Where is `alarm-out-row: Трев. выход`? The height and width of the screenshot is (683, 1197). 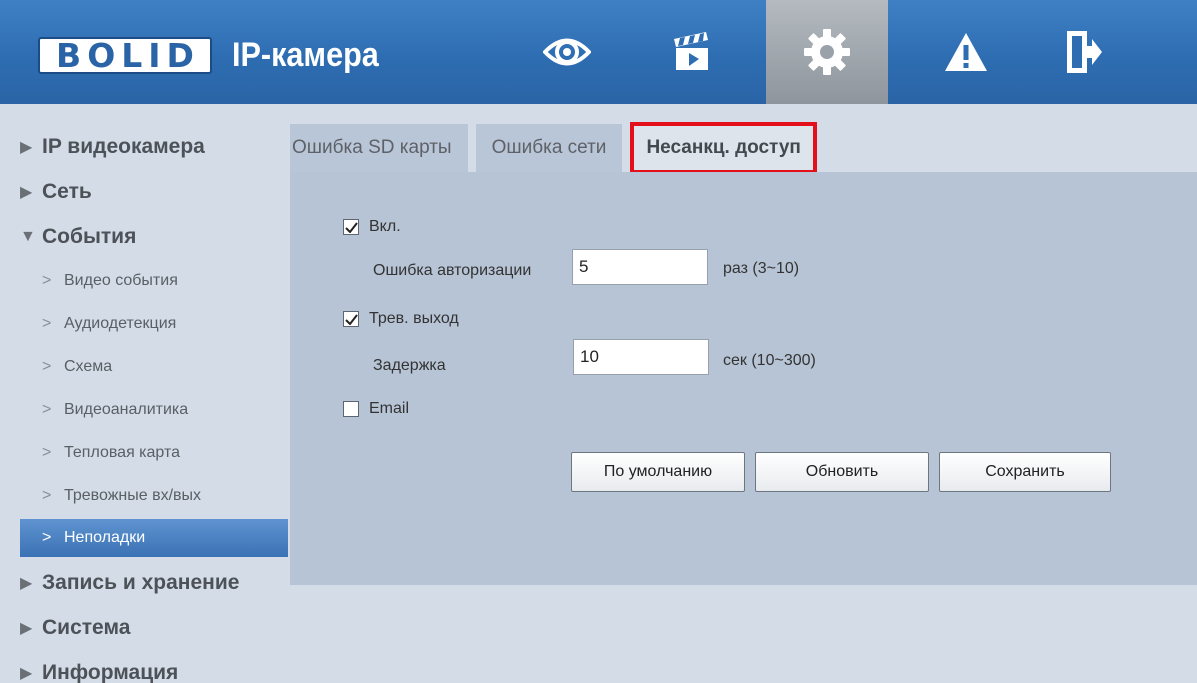
alarm-out-row: Трев. выход is located at coordinates (401, 319).